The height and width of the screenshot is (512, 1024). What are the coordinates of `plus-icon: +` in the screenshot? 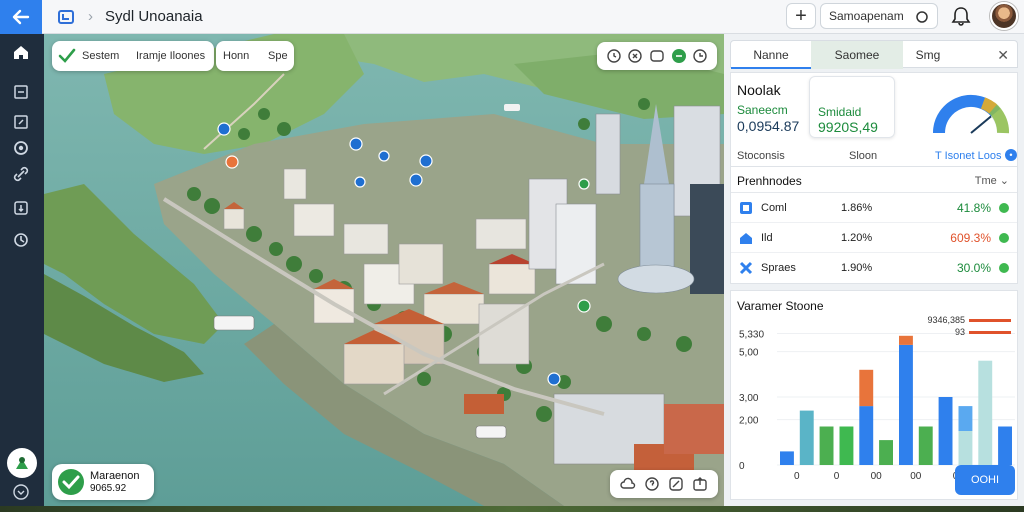 It's located at (801, 15).